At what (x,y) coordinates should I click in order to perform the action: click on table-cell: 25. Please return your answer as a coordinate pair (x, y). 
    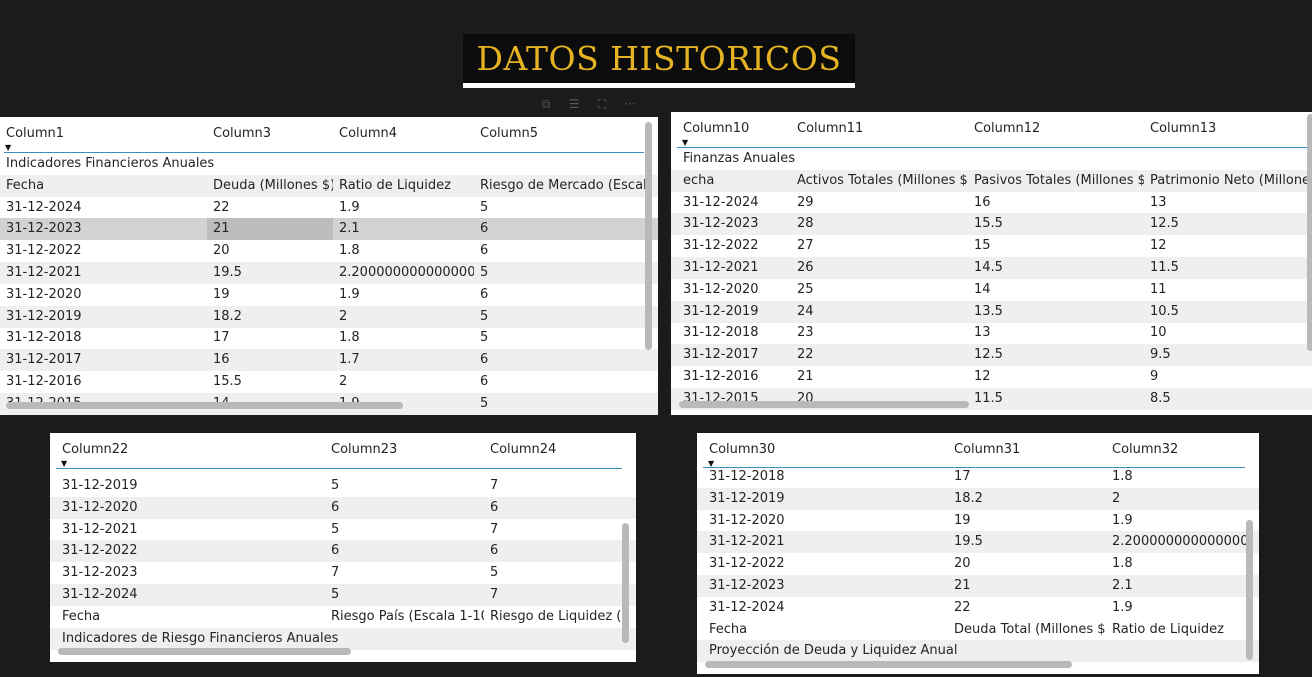
    Looking at the image, I should click on (805, 289).